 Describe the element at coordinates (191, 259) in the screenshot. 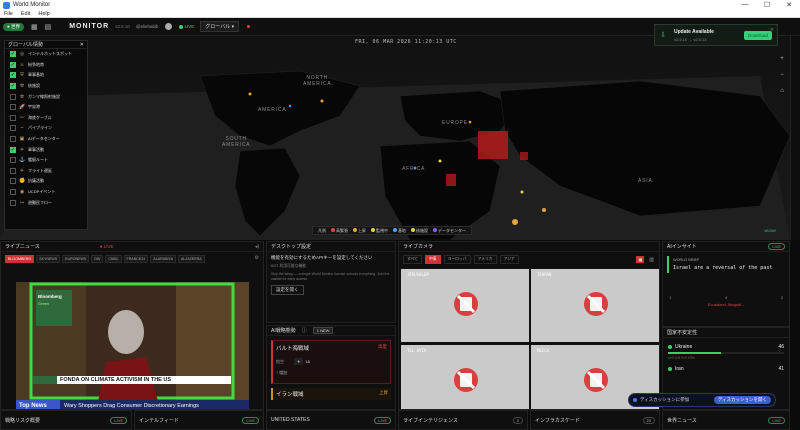

I see `channel-tab: ALJAZEERA` at that location.